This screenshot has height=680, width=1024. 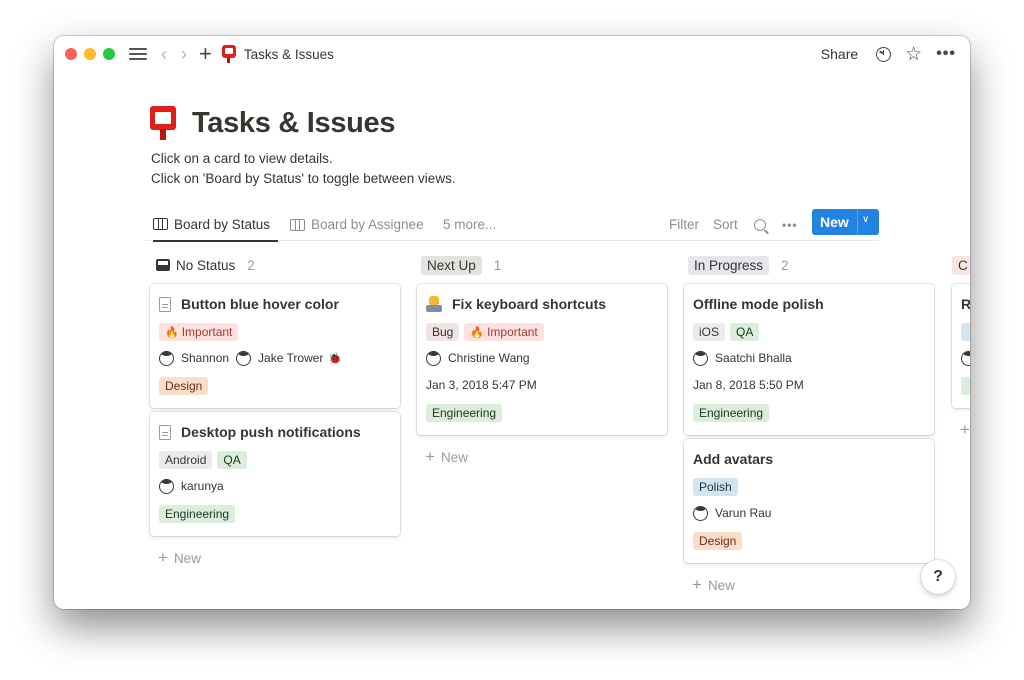 I want to click on tag-polish: Polish, so click(x=715, y=487).